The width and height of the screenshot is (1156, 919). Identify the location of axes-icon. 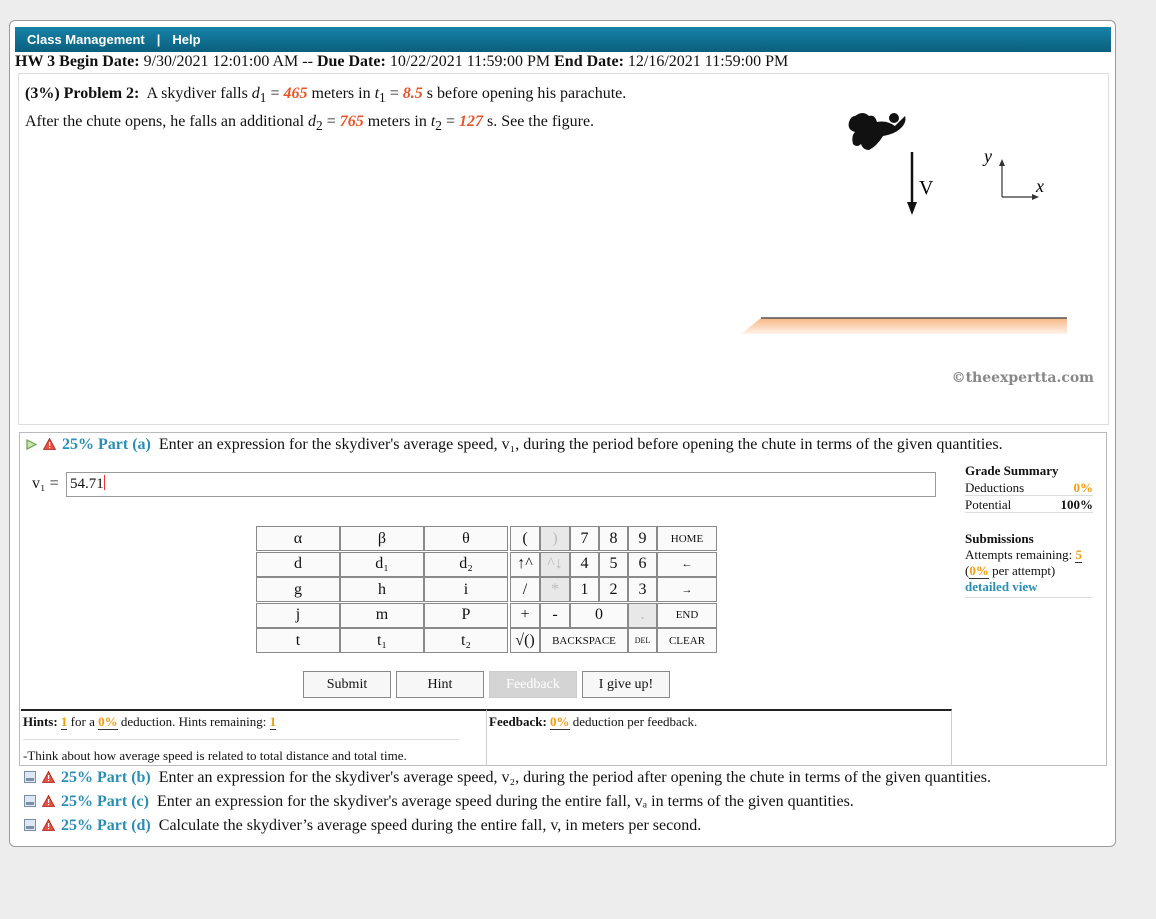
(1019, 179).